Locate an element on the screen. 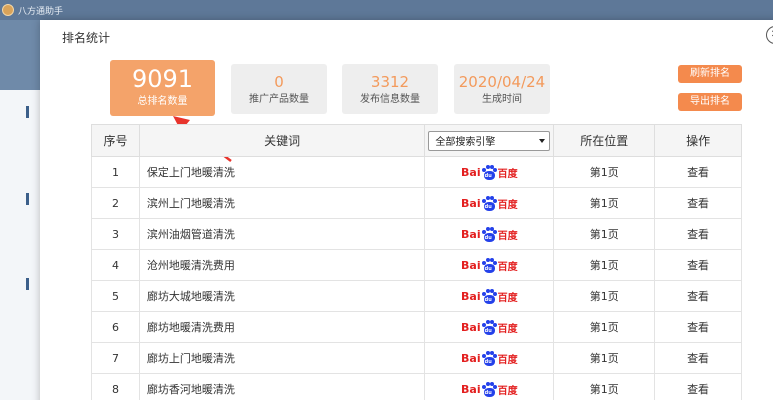 The width and height of the screenshot is (773, 400). row-keyword: 沧州地暖清洗费用 is located at coordinates (282, 265).